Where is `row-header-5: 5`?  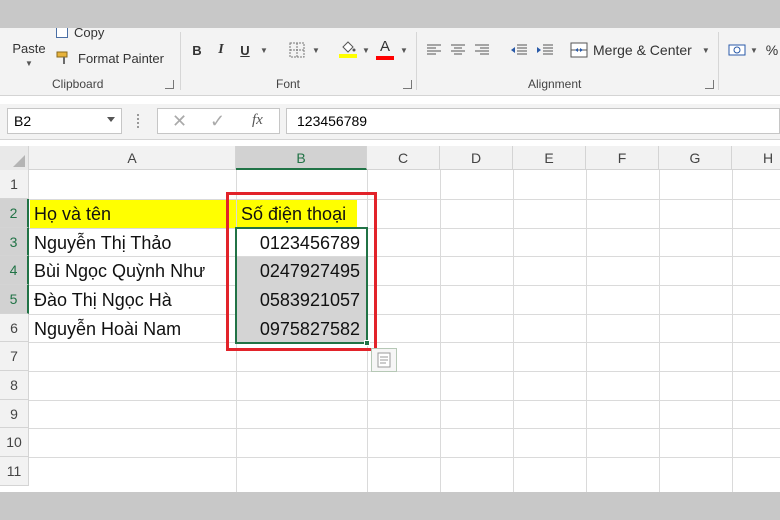
row-header-5: 5 is located at coordinates (14, 299).